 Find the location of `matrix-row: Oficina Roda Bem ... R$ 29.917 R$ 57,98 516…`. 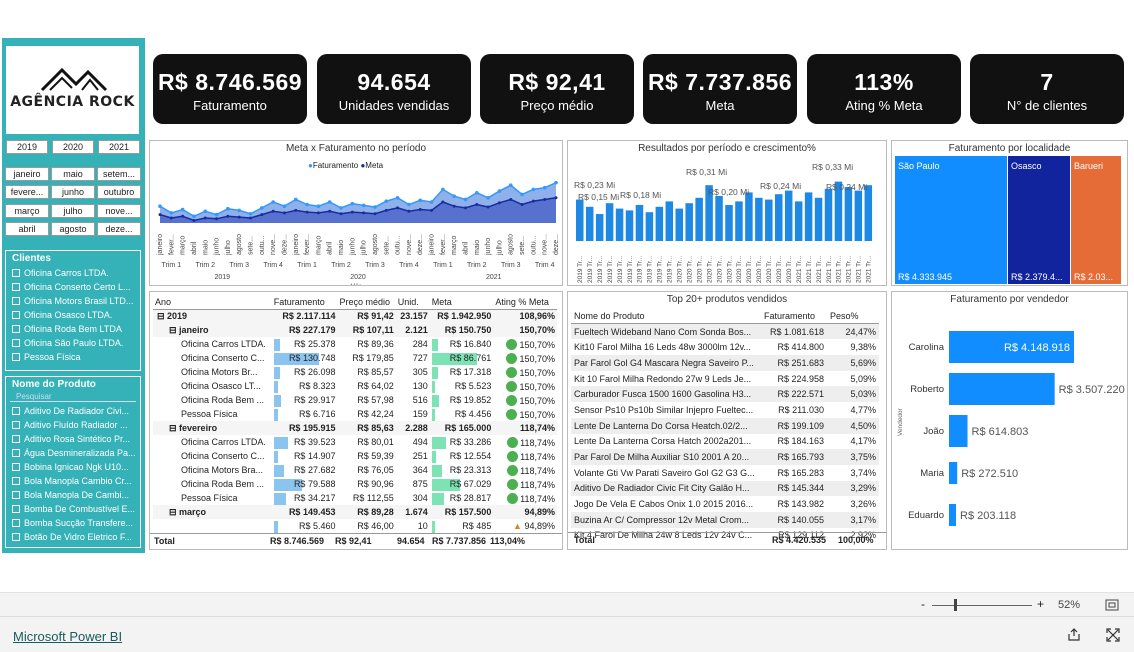

matrix-row: Oficina Roda Bem ... R$ 29.917 R$ 57,98 516… is located at coordinates (355, 400).